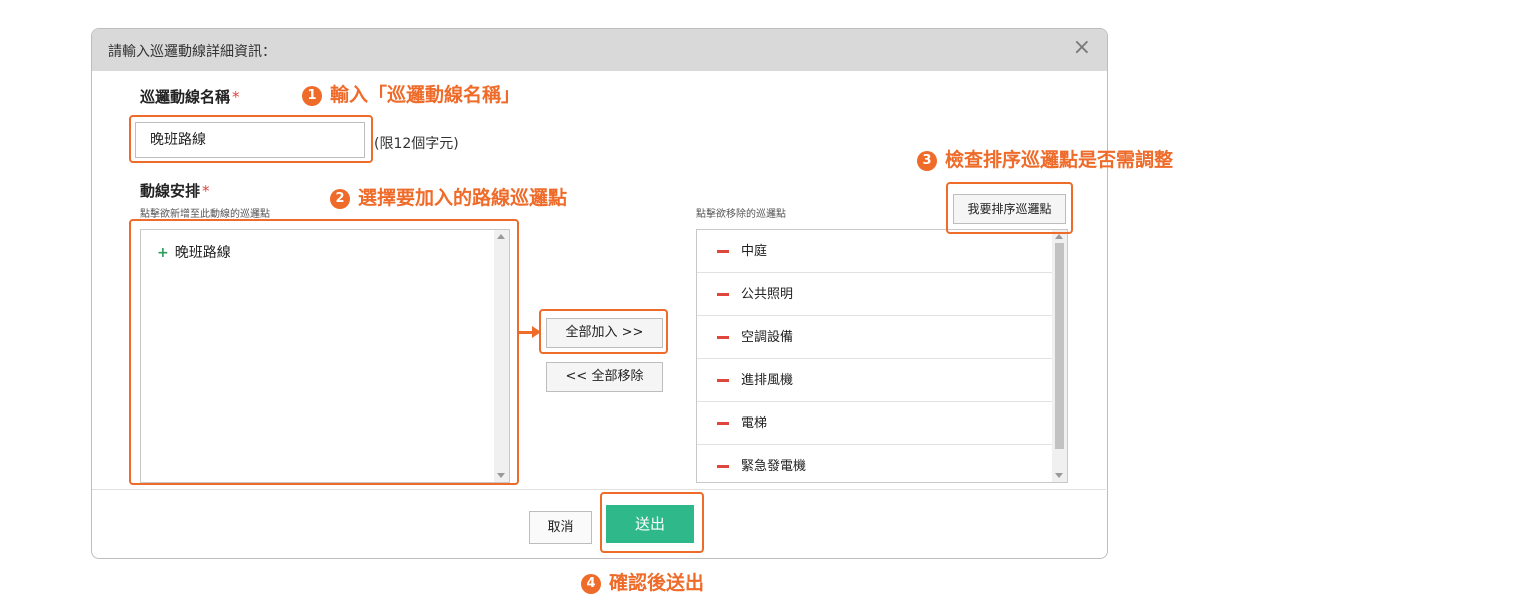 Image resolution: width=1523 pixels, height=604 pixels. I want to click on route-arrangement-label: 動線安排 *, so click(175, 190).